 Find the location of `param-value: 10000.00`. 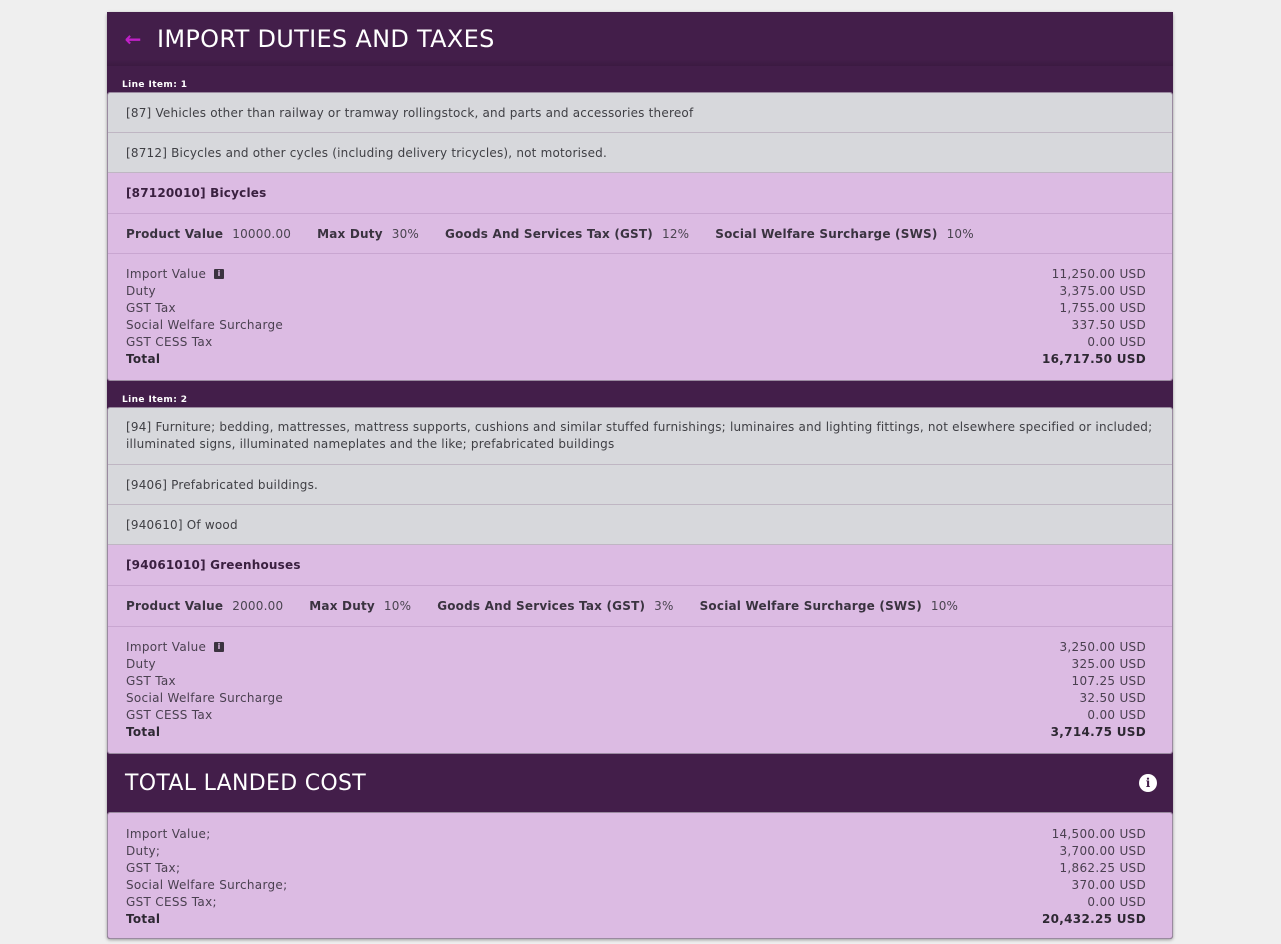

param-value: 10000.00 is located at coordinates (262, 233).